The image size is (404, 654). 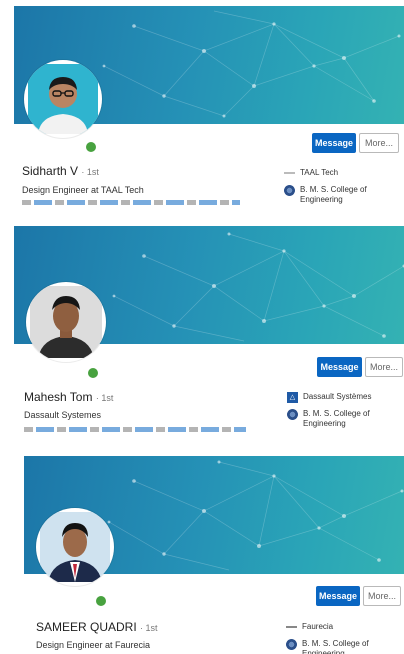 I want to click on company-name: Dassault Systèmes, so click(x=337, y=397).